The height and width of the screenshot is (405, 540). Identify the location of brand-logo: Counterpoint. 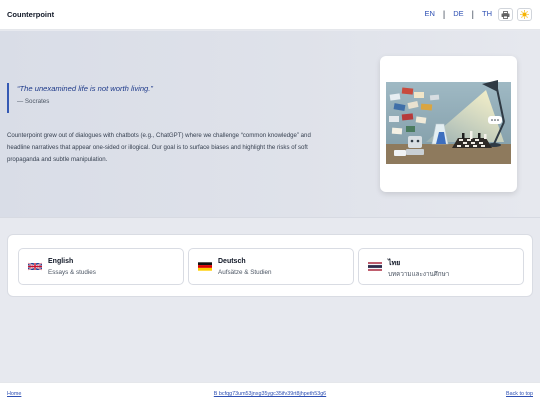
(30, 14).